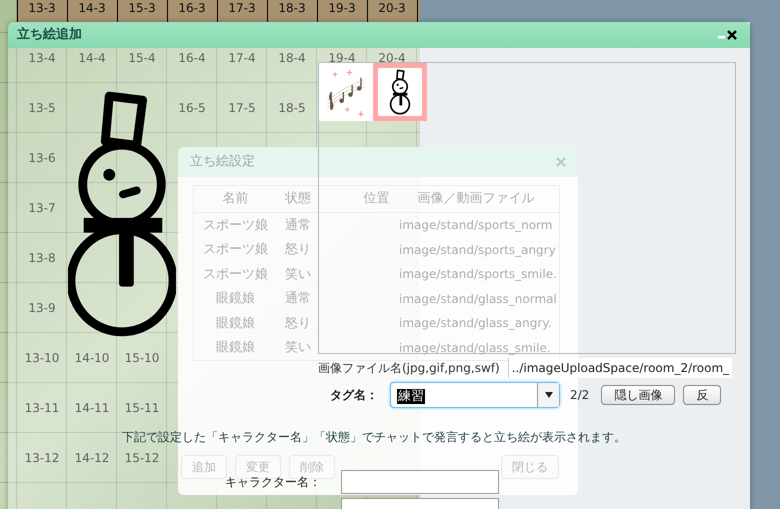 This screenshot has width=780, height=509. What do you see at coordinates (409, 368) in the screenshot?
I see `file-name-label: 画像ファイル名(jpg,gif,png,swf)` at bounding box center [409, 368].